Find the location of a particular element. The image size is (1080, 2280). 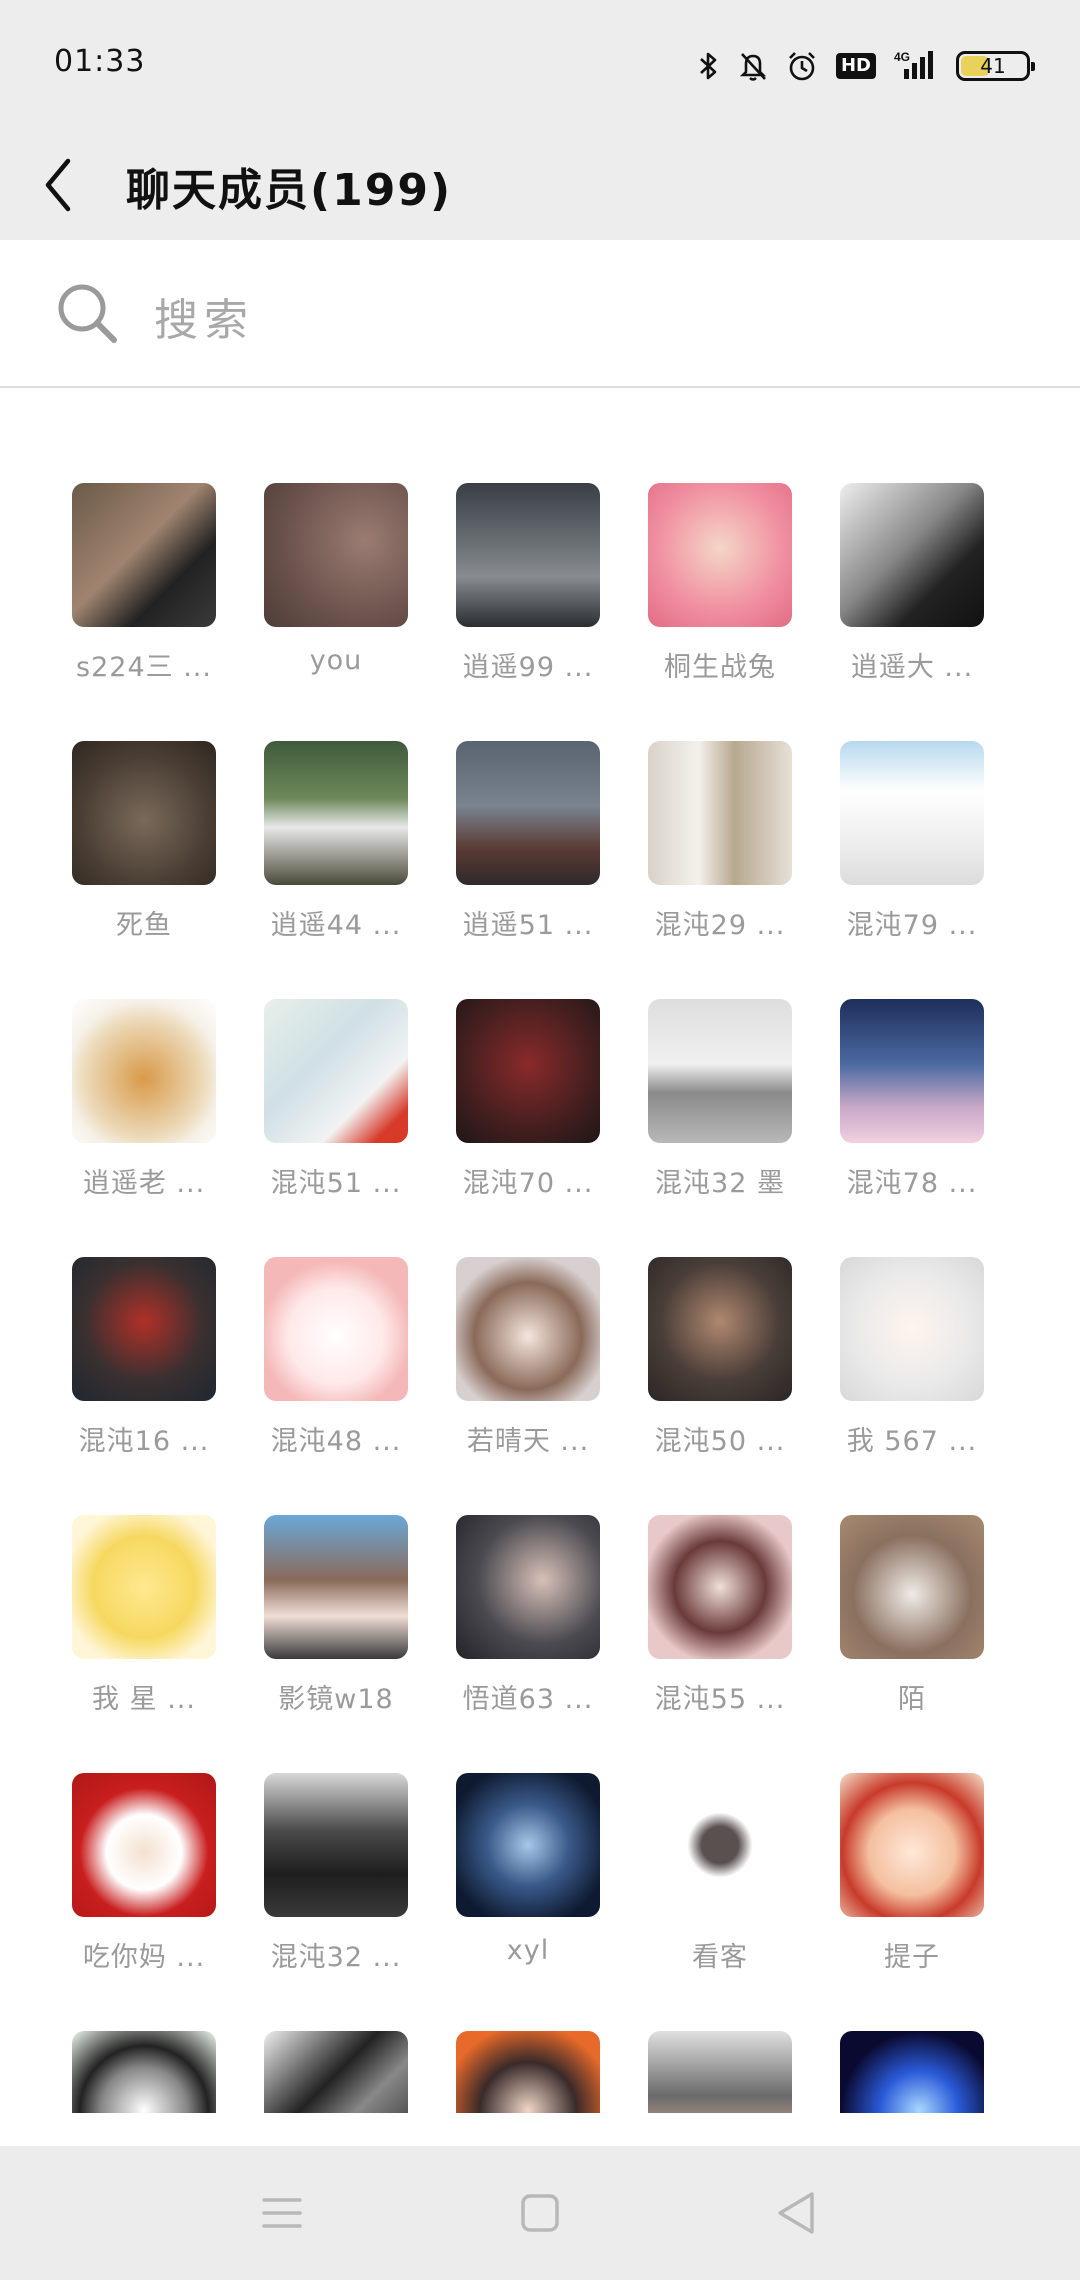

member-name: 陌 is located at coordinates (912, 1699).